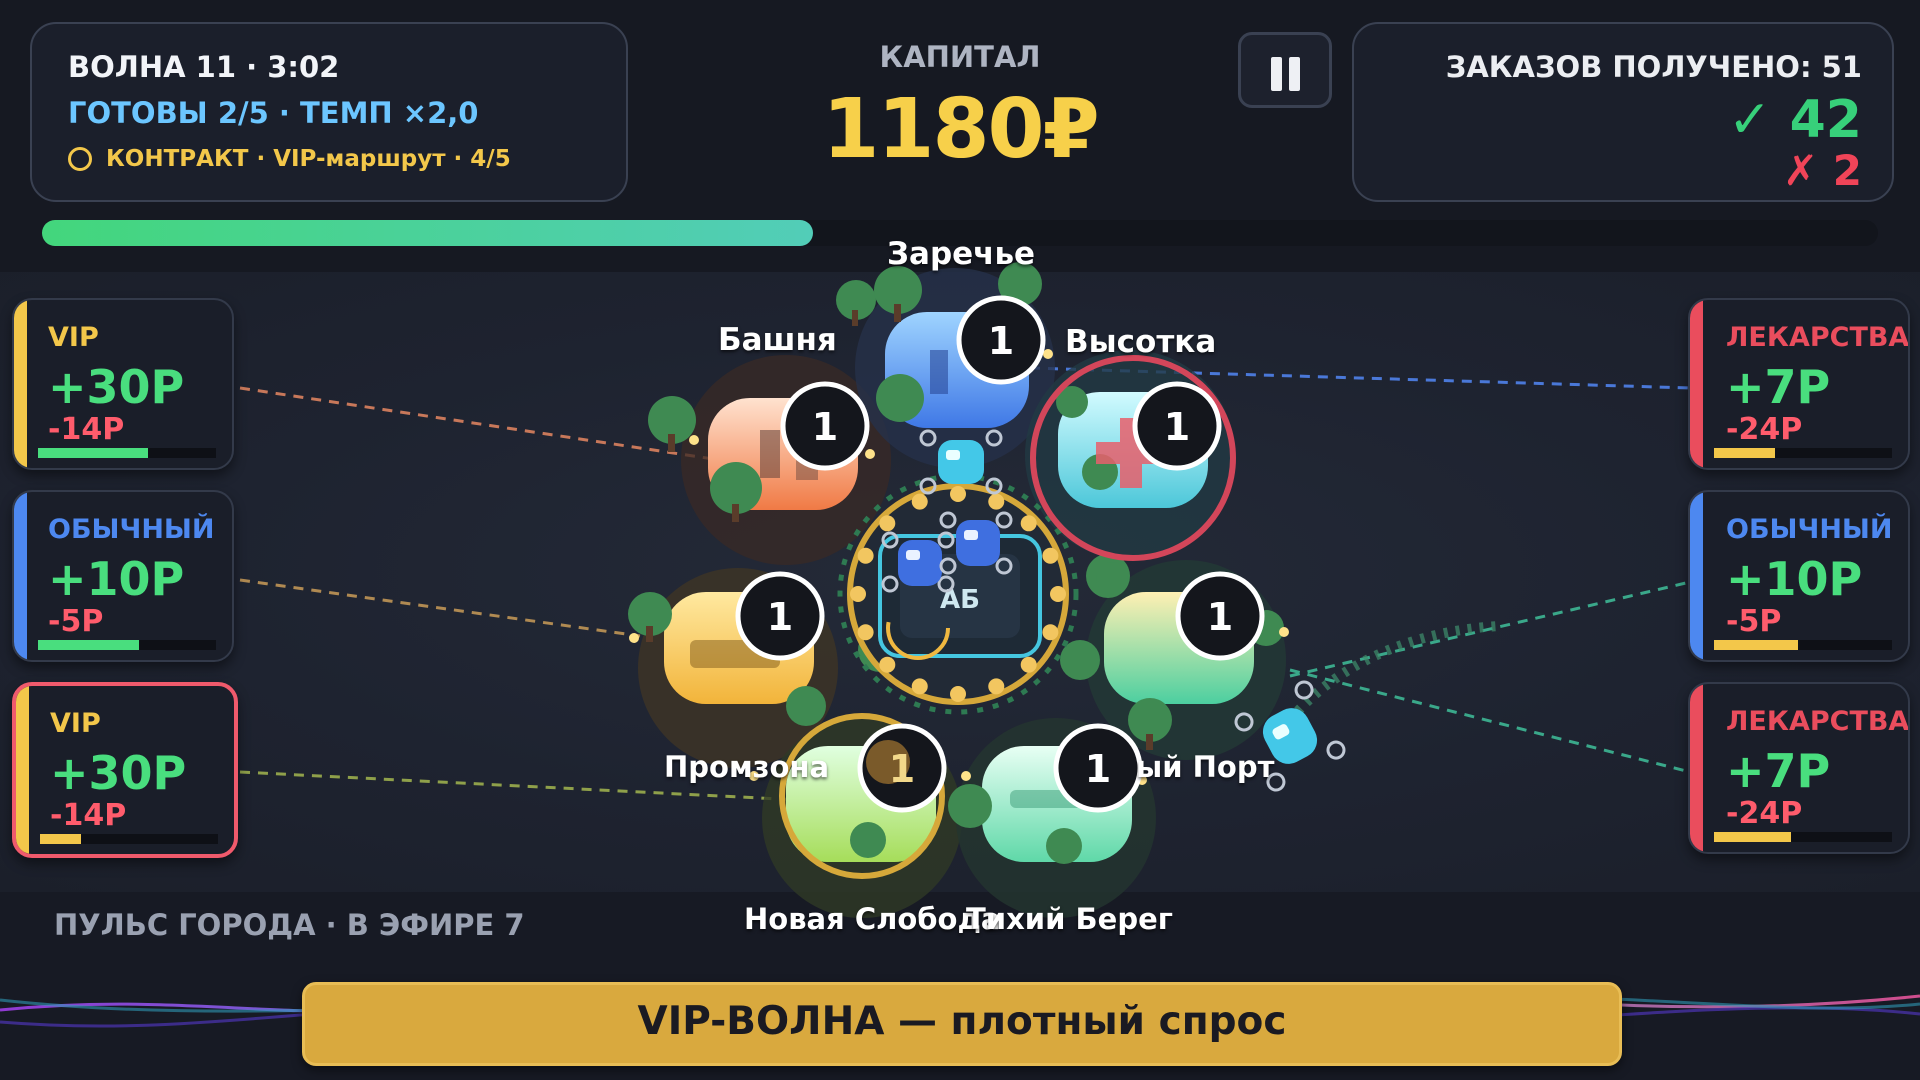 The width and height of the screenshot is (1920, 1080). Describe the element at coordinates (872, 919) in the screenshot. I see `district-label-novaya-sloboda: Новая Слобода` at that location.